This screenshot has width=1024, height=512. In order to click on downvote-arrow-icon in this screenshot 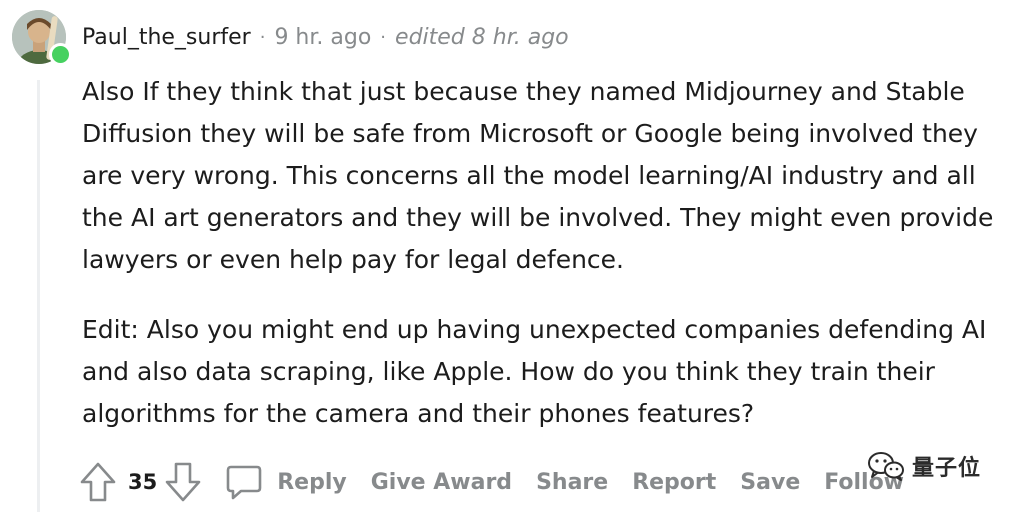, I will do `click(183, 482)`.